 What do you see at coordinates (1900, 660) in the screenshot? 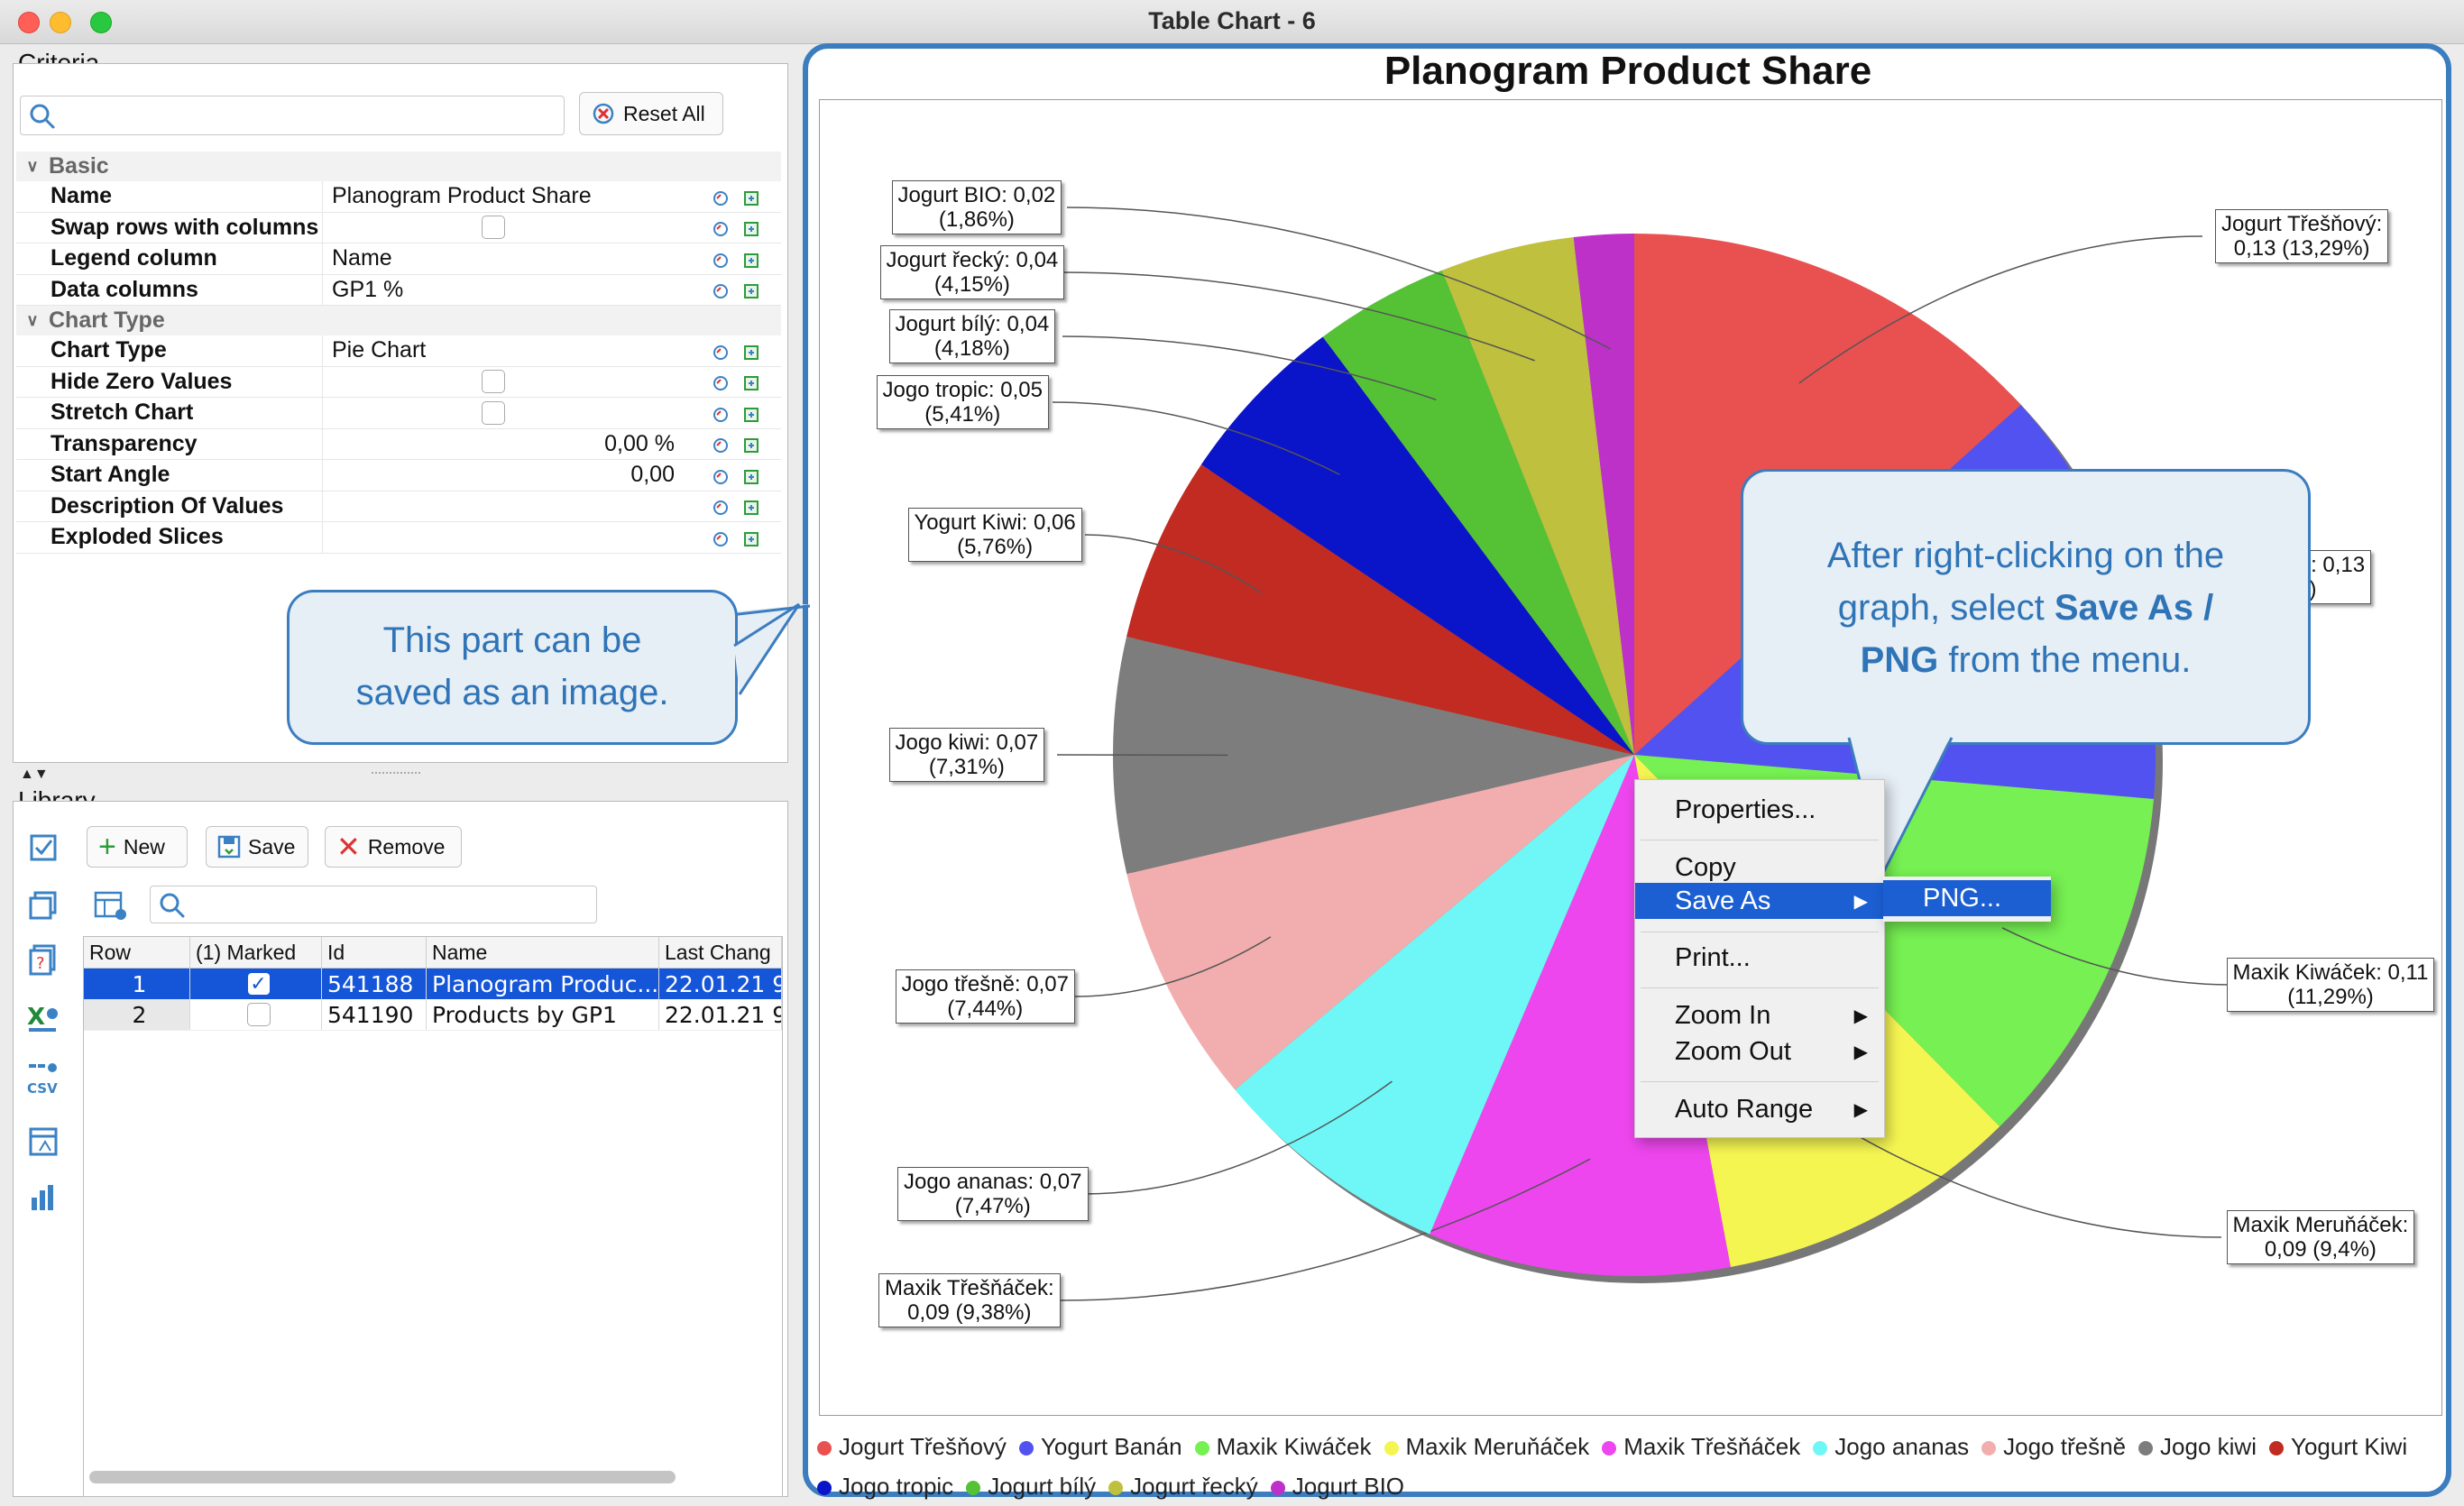
I see `right-hint-png: PNG` at bounding box center [1900, 660].